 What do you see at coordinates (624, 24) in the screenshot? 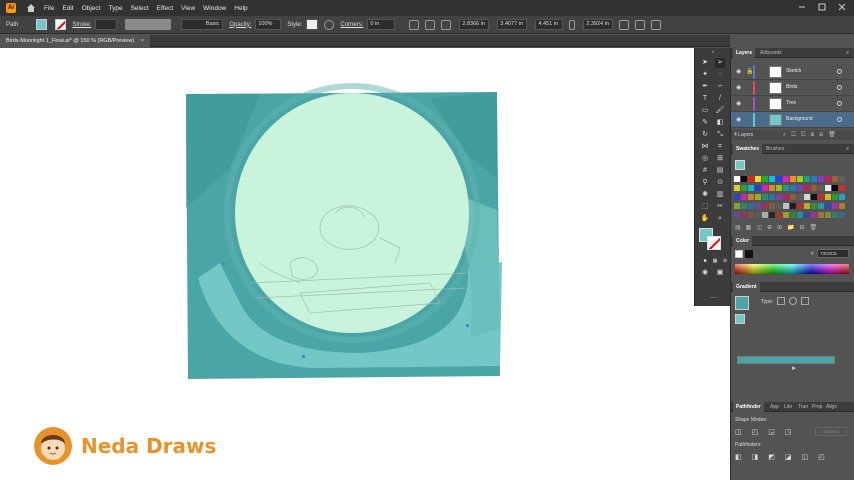
I see `flip-icon` at bounding box center [624, 24].